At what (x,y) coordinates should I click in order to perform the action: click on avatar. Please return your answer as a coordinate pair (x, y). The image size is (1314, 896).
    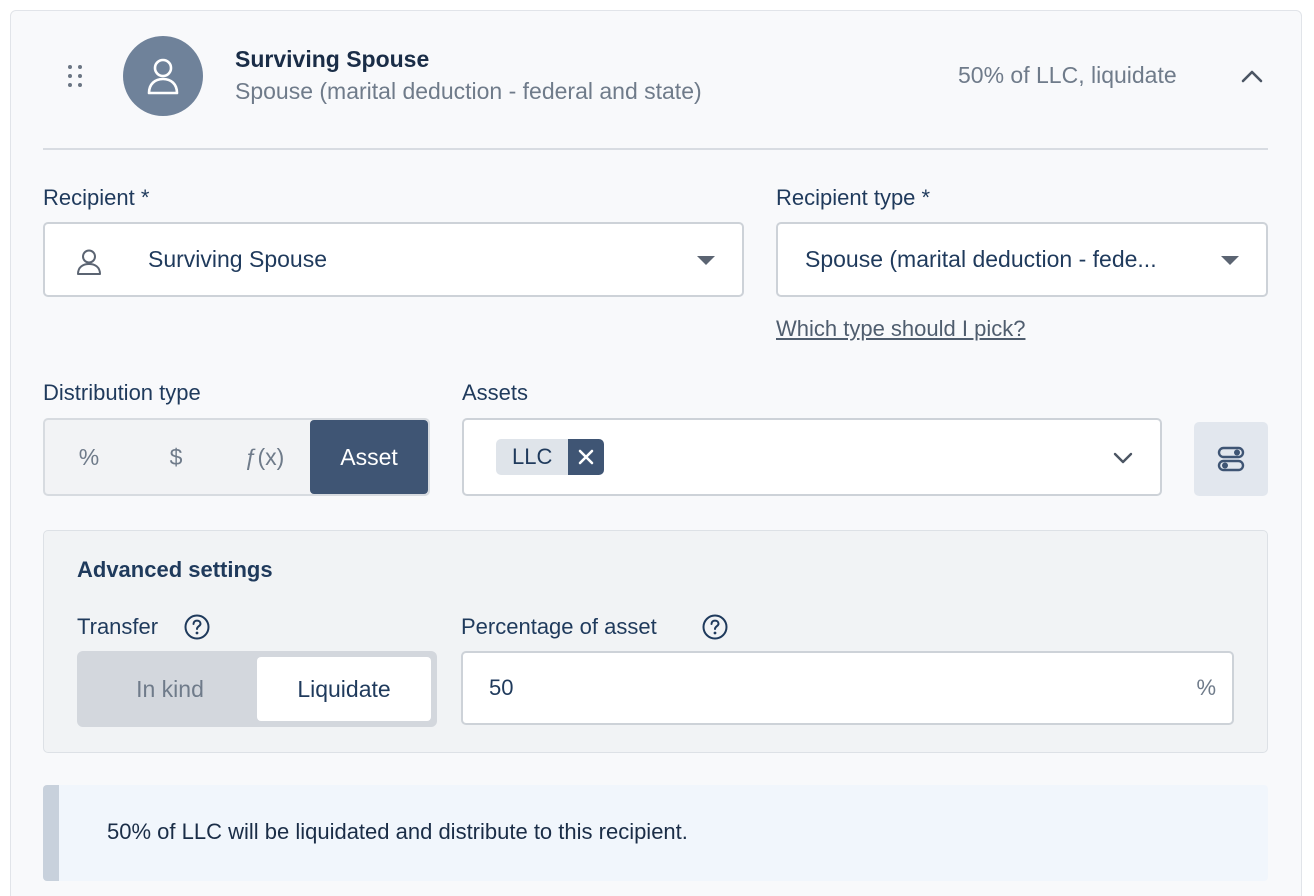
    Looking at the image, I should click on (163, 76).